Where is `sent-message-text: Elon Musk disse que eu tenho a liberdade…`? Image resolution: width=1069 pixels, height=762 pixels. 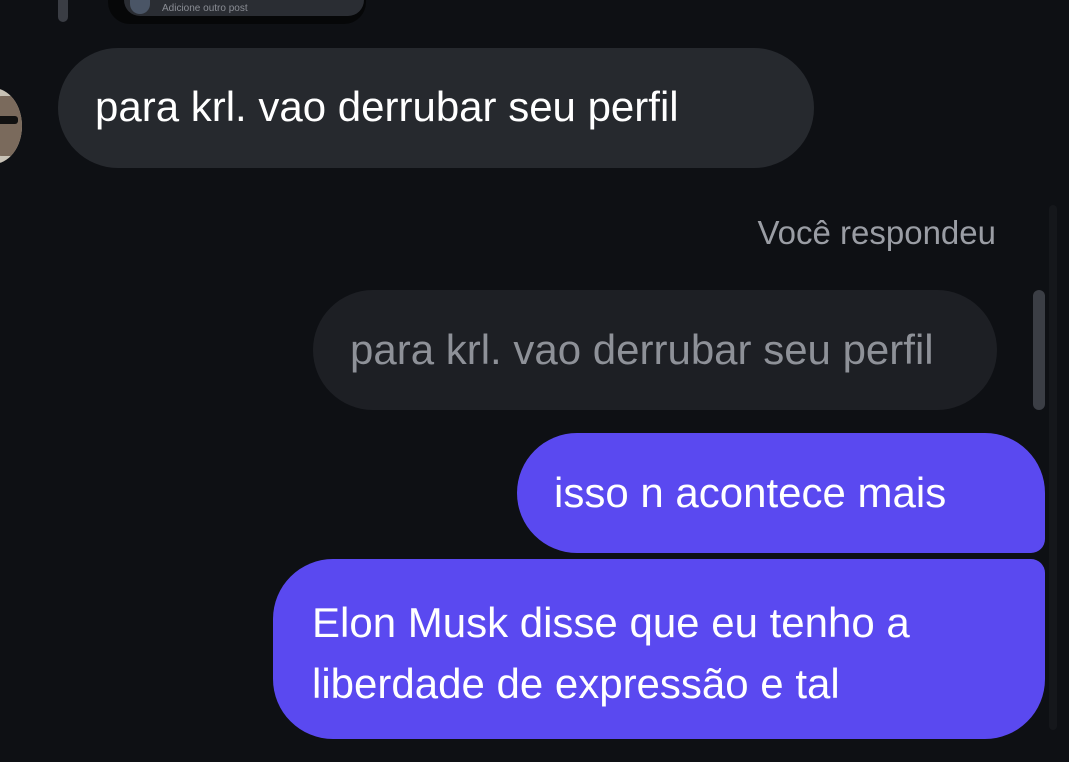
sent-message-text: Elon Musk disse que eu tenho a liberdade… is located at coordinates (611, 653).